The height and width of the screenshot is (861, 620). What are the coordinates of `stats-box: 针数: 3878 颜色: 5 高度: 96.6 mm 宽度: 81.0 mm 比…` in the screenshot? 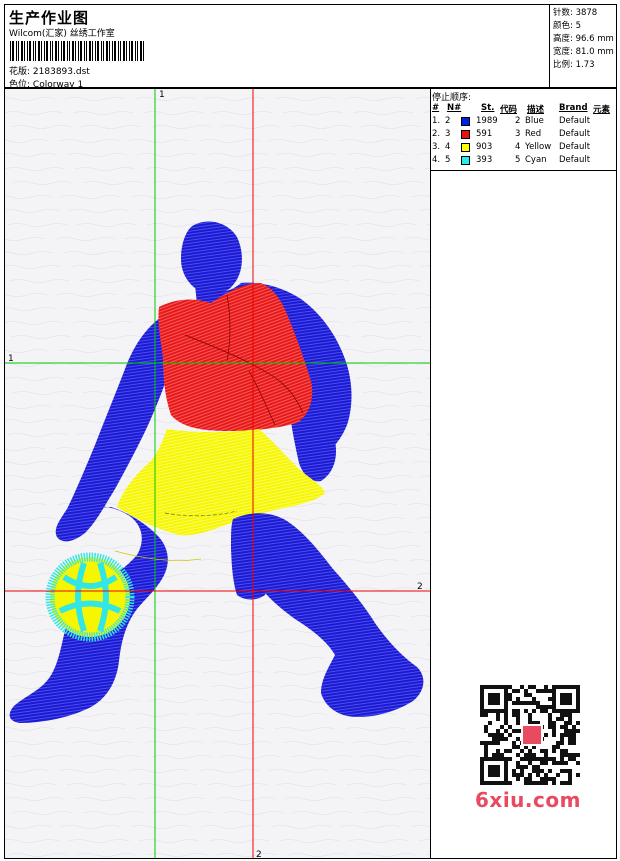 It's located at (583, 46).